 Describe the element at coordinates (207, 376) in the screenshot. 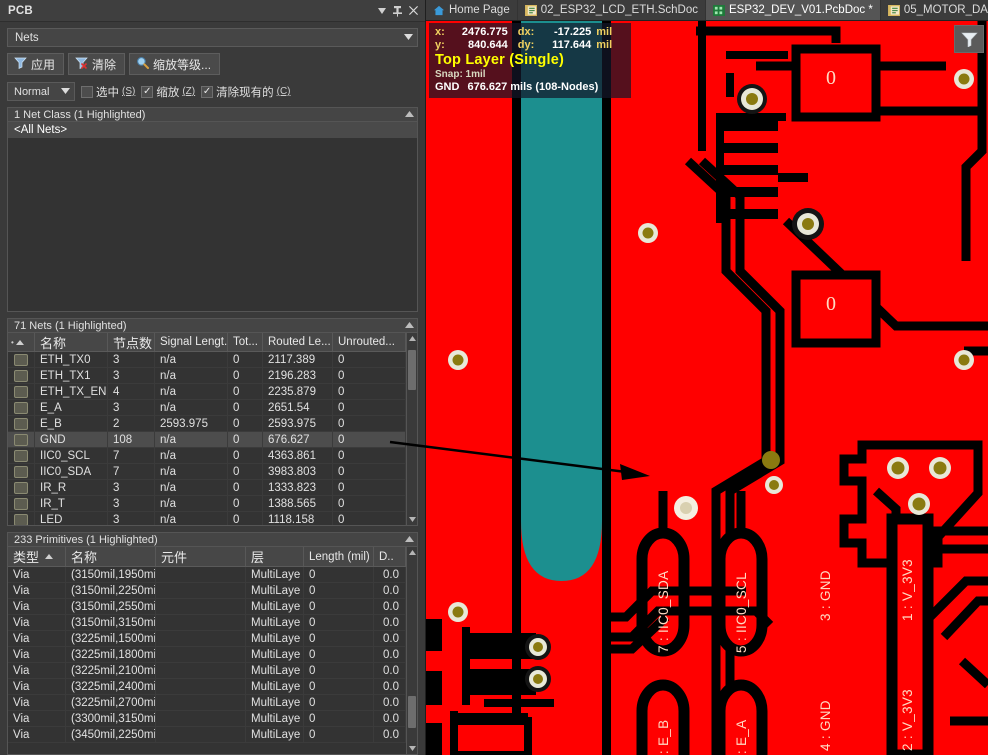

I see `table-row: ETH_TX1 3 n/a 0 2196.283 0` at that location.